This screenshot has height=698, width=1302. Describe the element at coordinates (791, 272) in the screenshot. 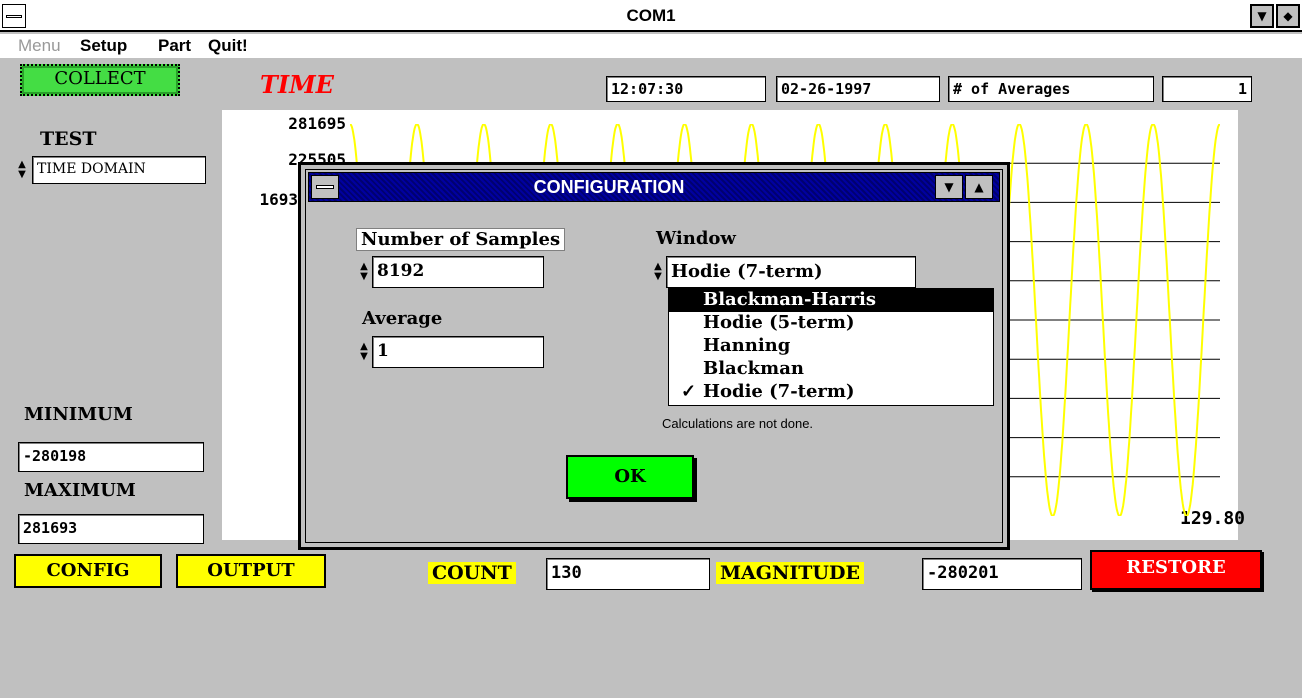

I see `window-select: Hodie (7-term)` at that location.